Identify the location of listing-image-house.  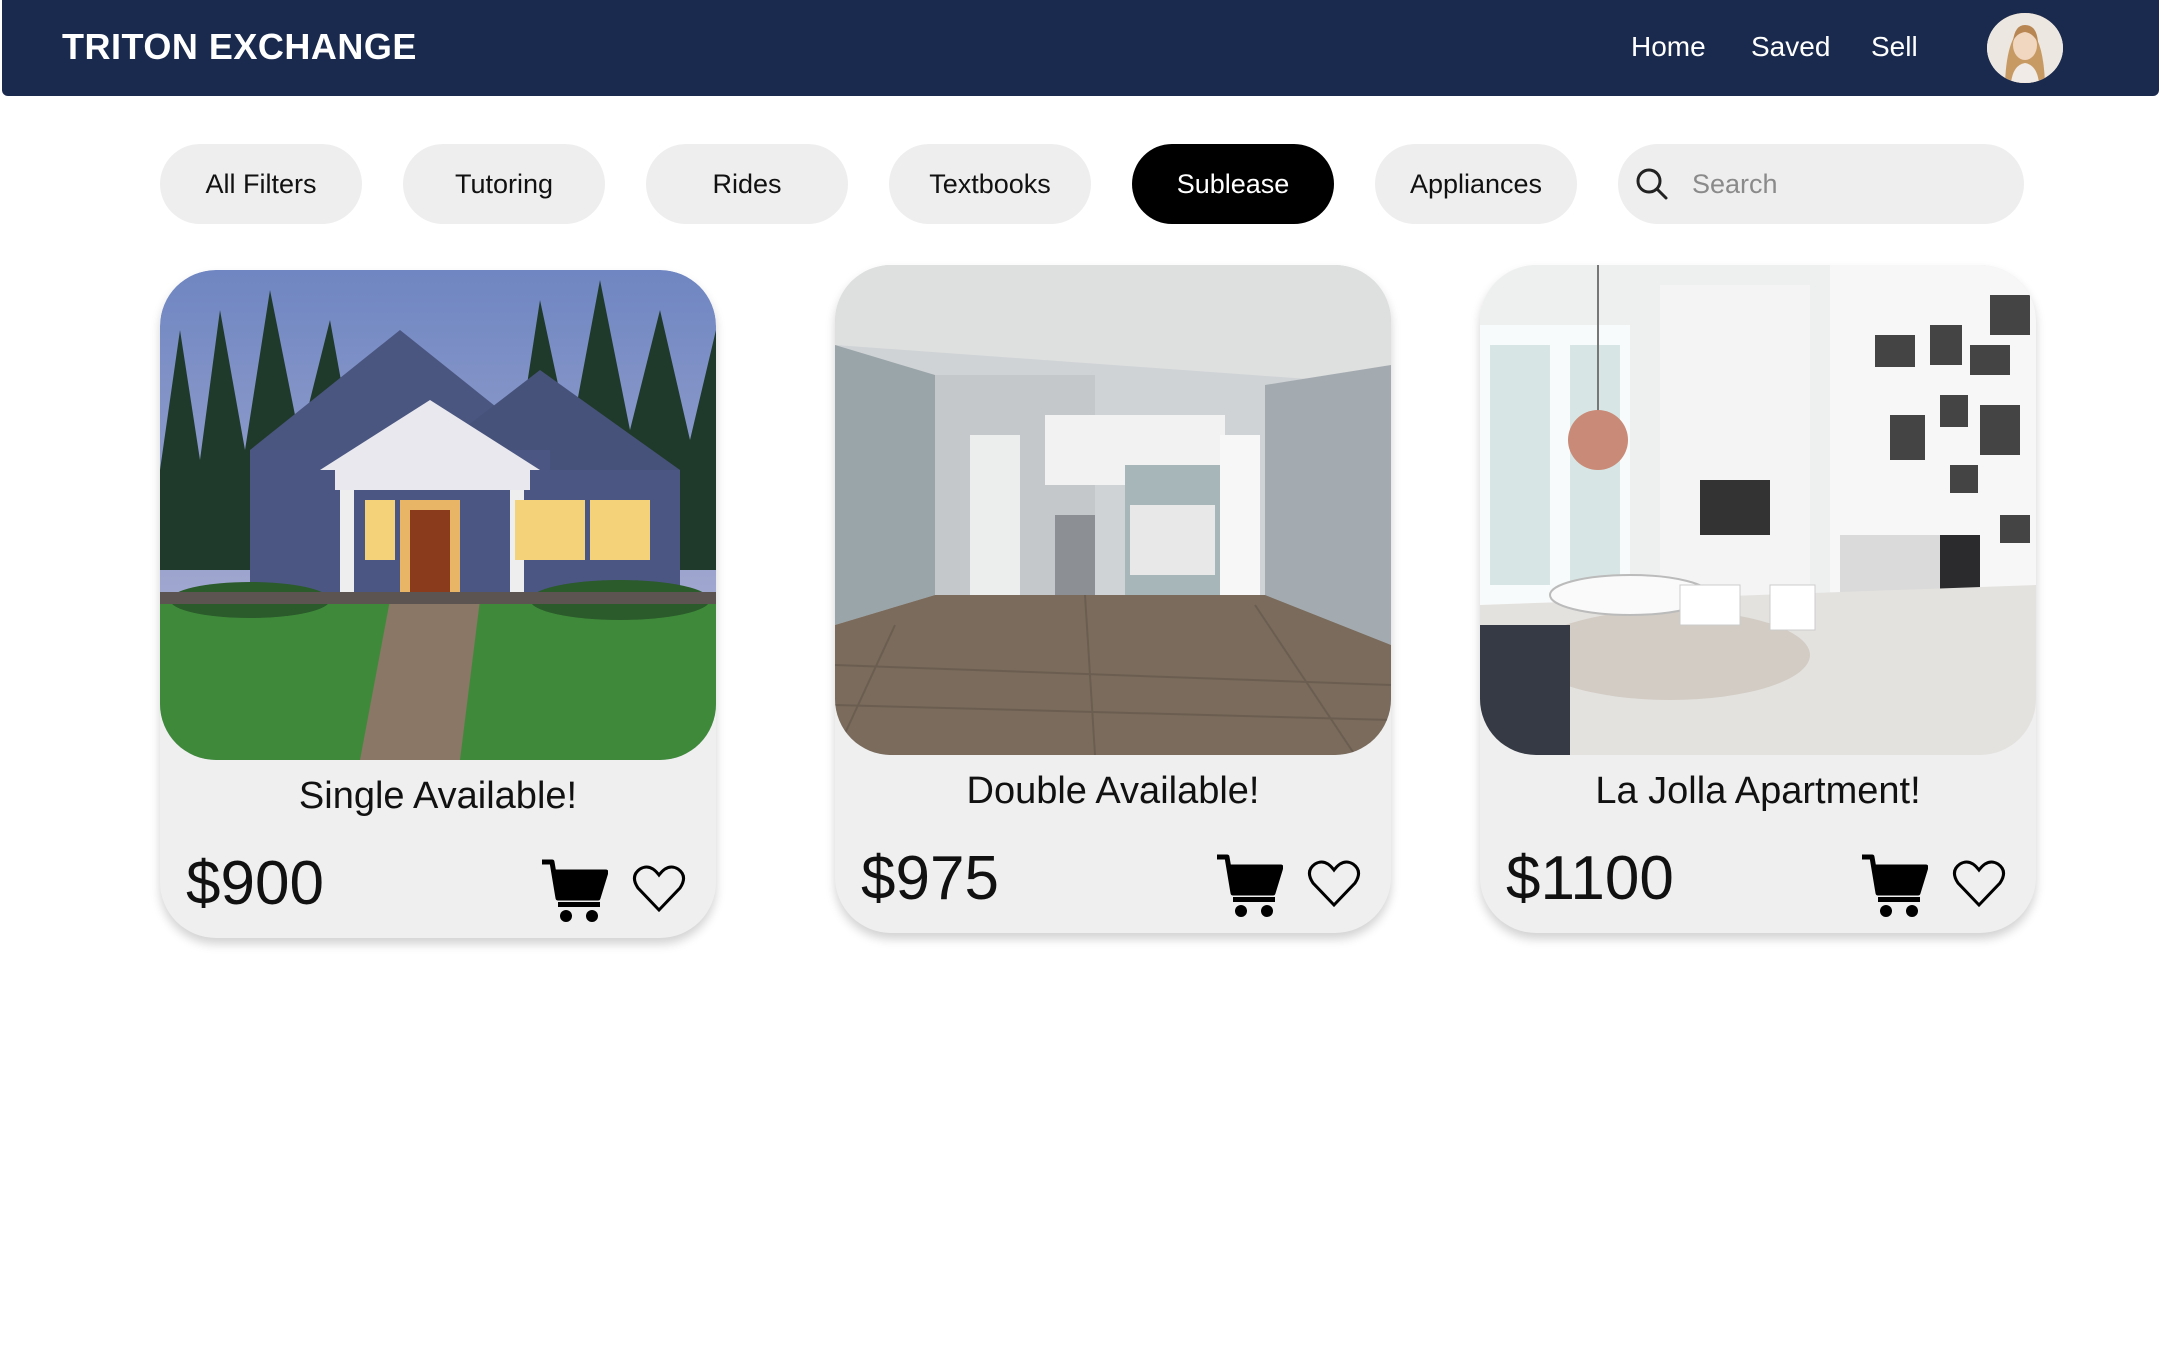
(438, 515).